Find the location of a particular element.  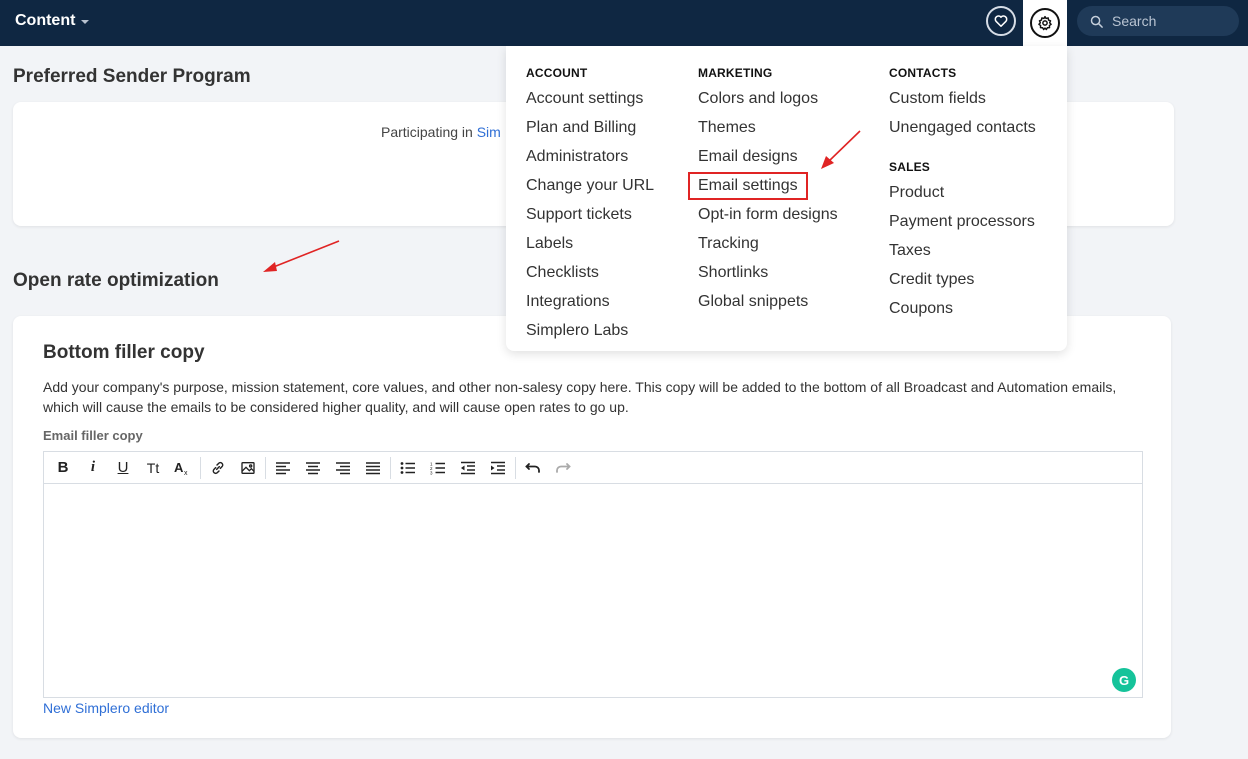

menu-item-administrators: Administrators is located at coordinates (590, 156).